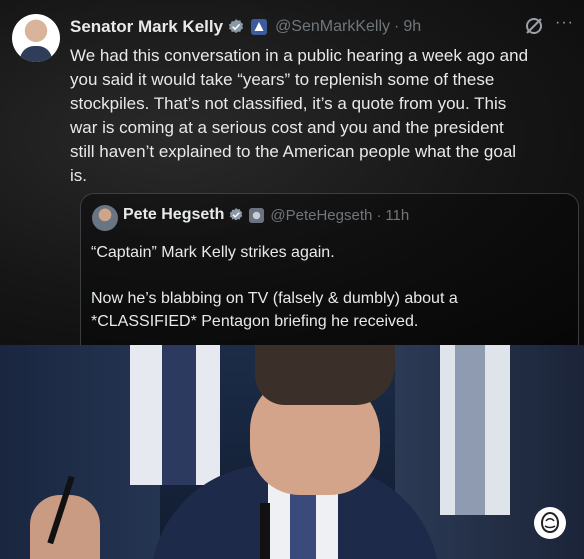  I want to click on quoted-author-handle: @PeteHegseth, so click(321, 215).